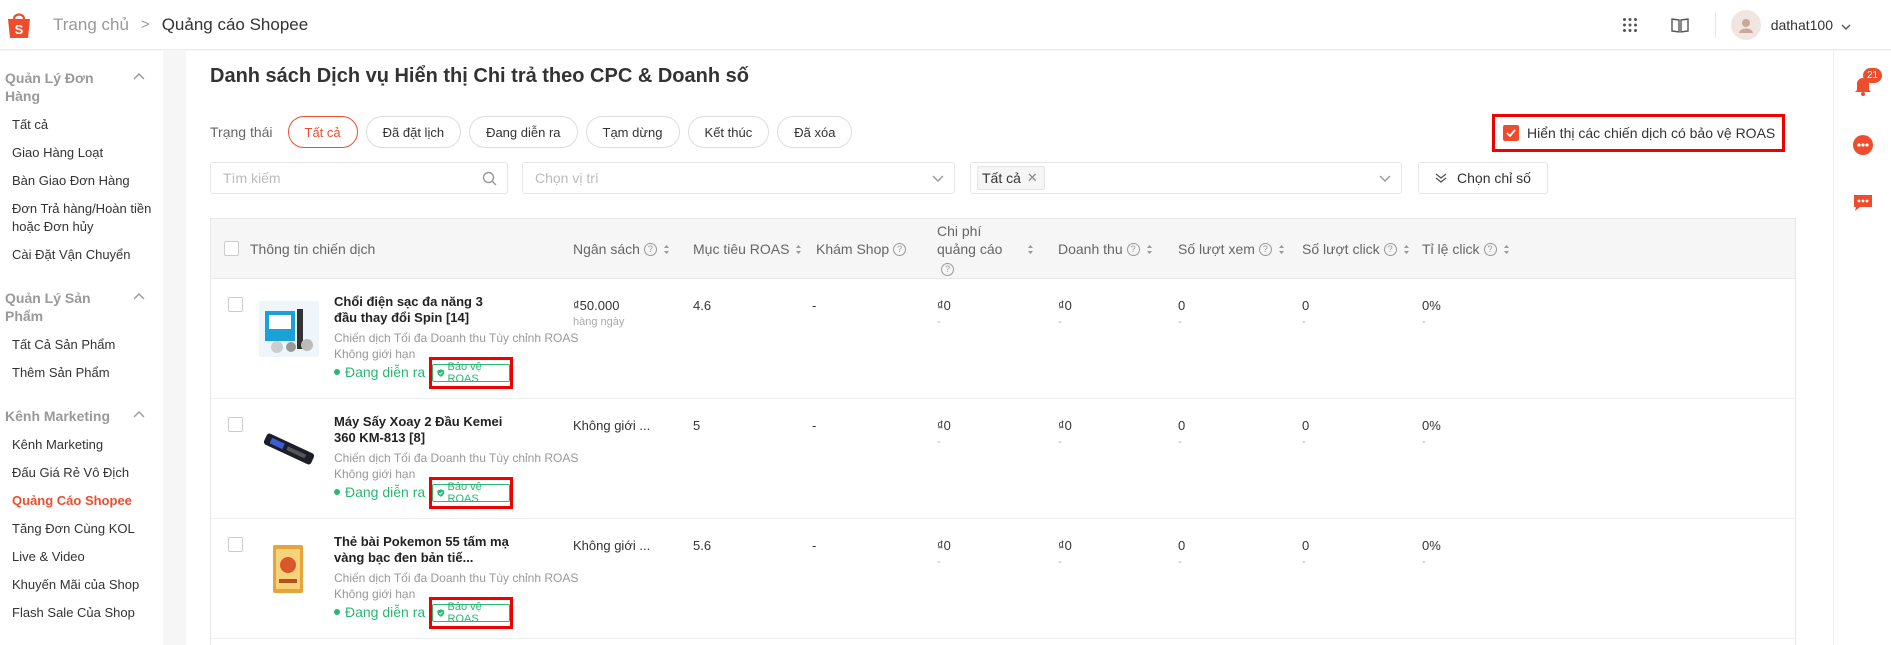 The image size is (1891, 645). I want to click on status-chip-ended: Kết thúc, so click(728, 132).